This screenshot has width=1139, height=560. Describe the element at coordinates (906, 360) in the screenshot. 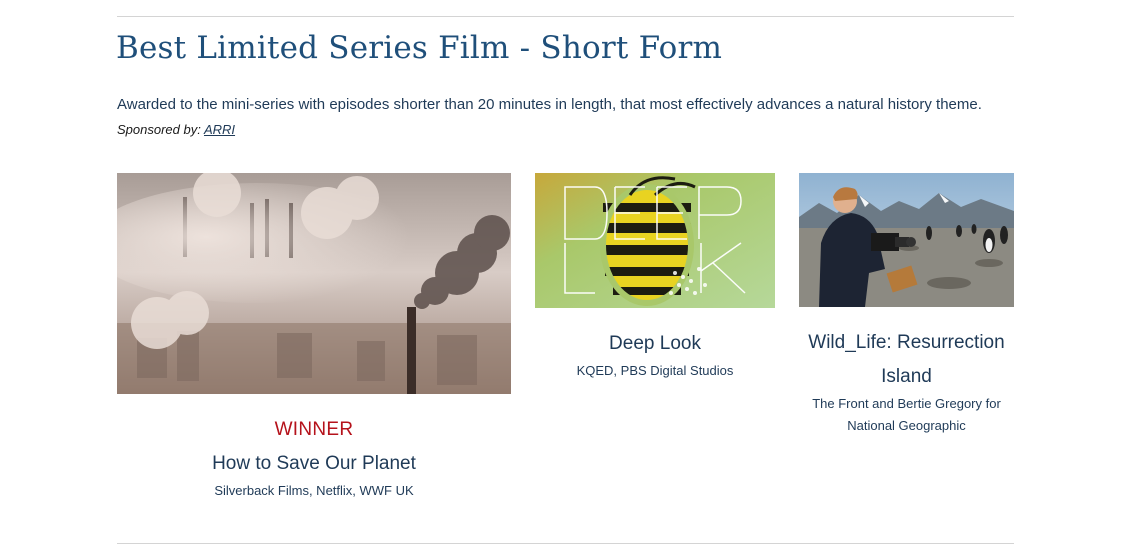

I see `entry-title: Wild_Life: Resurrection Island` at that location.